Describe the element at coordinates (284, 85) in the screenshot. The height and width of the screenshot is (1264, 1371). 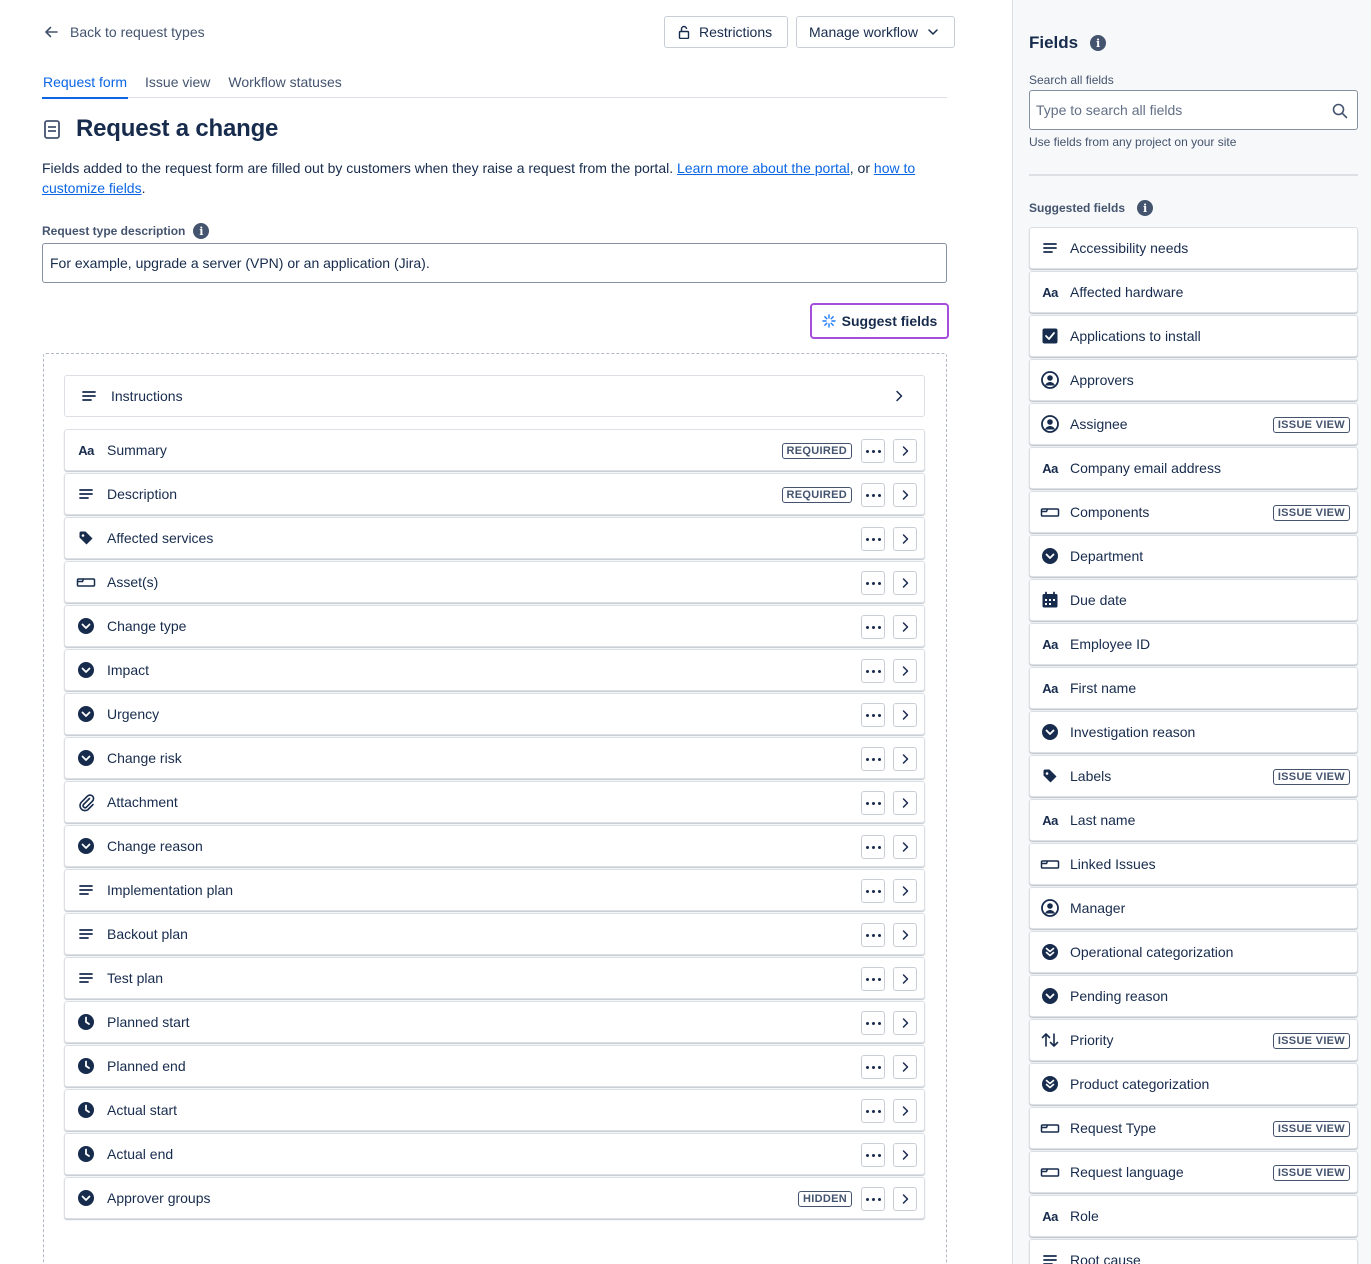
I see `tab-workflow-statuses: Workflow statuses` at that location.